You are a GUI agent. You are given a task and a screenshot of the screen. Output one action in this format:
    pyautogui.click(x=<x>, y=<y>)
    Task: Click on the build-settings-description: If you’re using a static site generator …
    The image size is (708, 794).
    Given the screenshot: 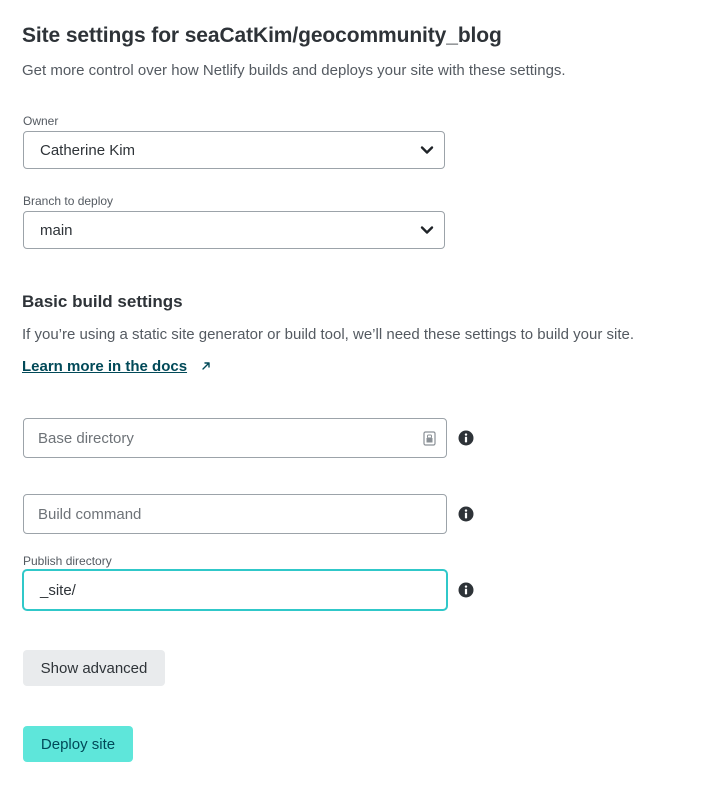 What is the action you would take?
    pyautogui.click(x=328, y=334)
    